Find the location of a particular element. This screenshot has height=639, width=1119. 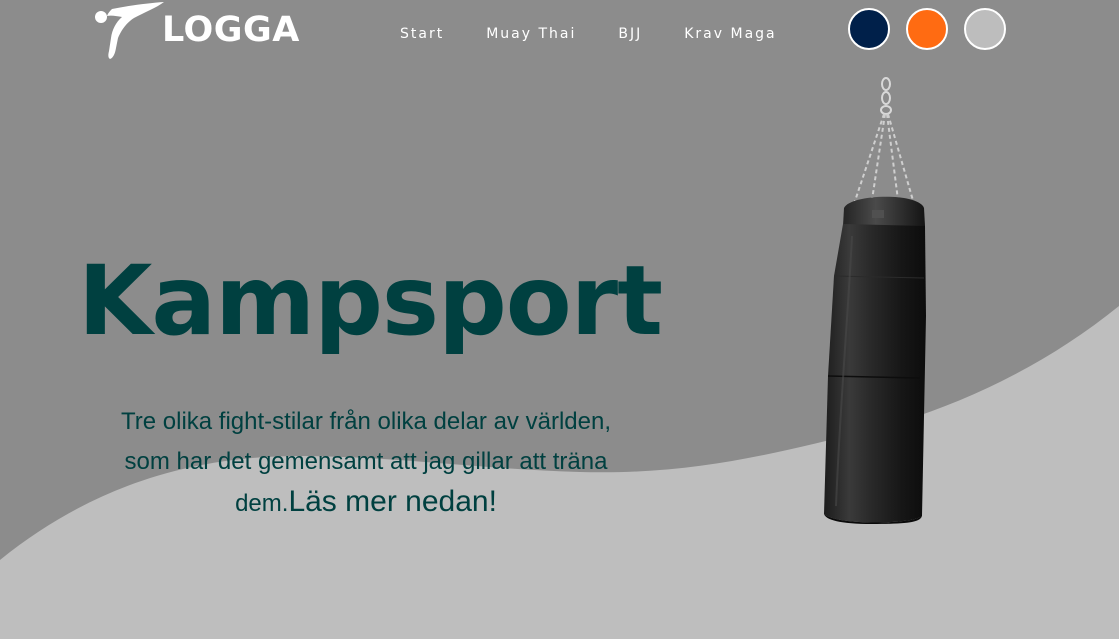

theme-swatch-gray is located at coordinates (985, 29).